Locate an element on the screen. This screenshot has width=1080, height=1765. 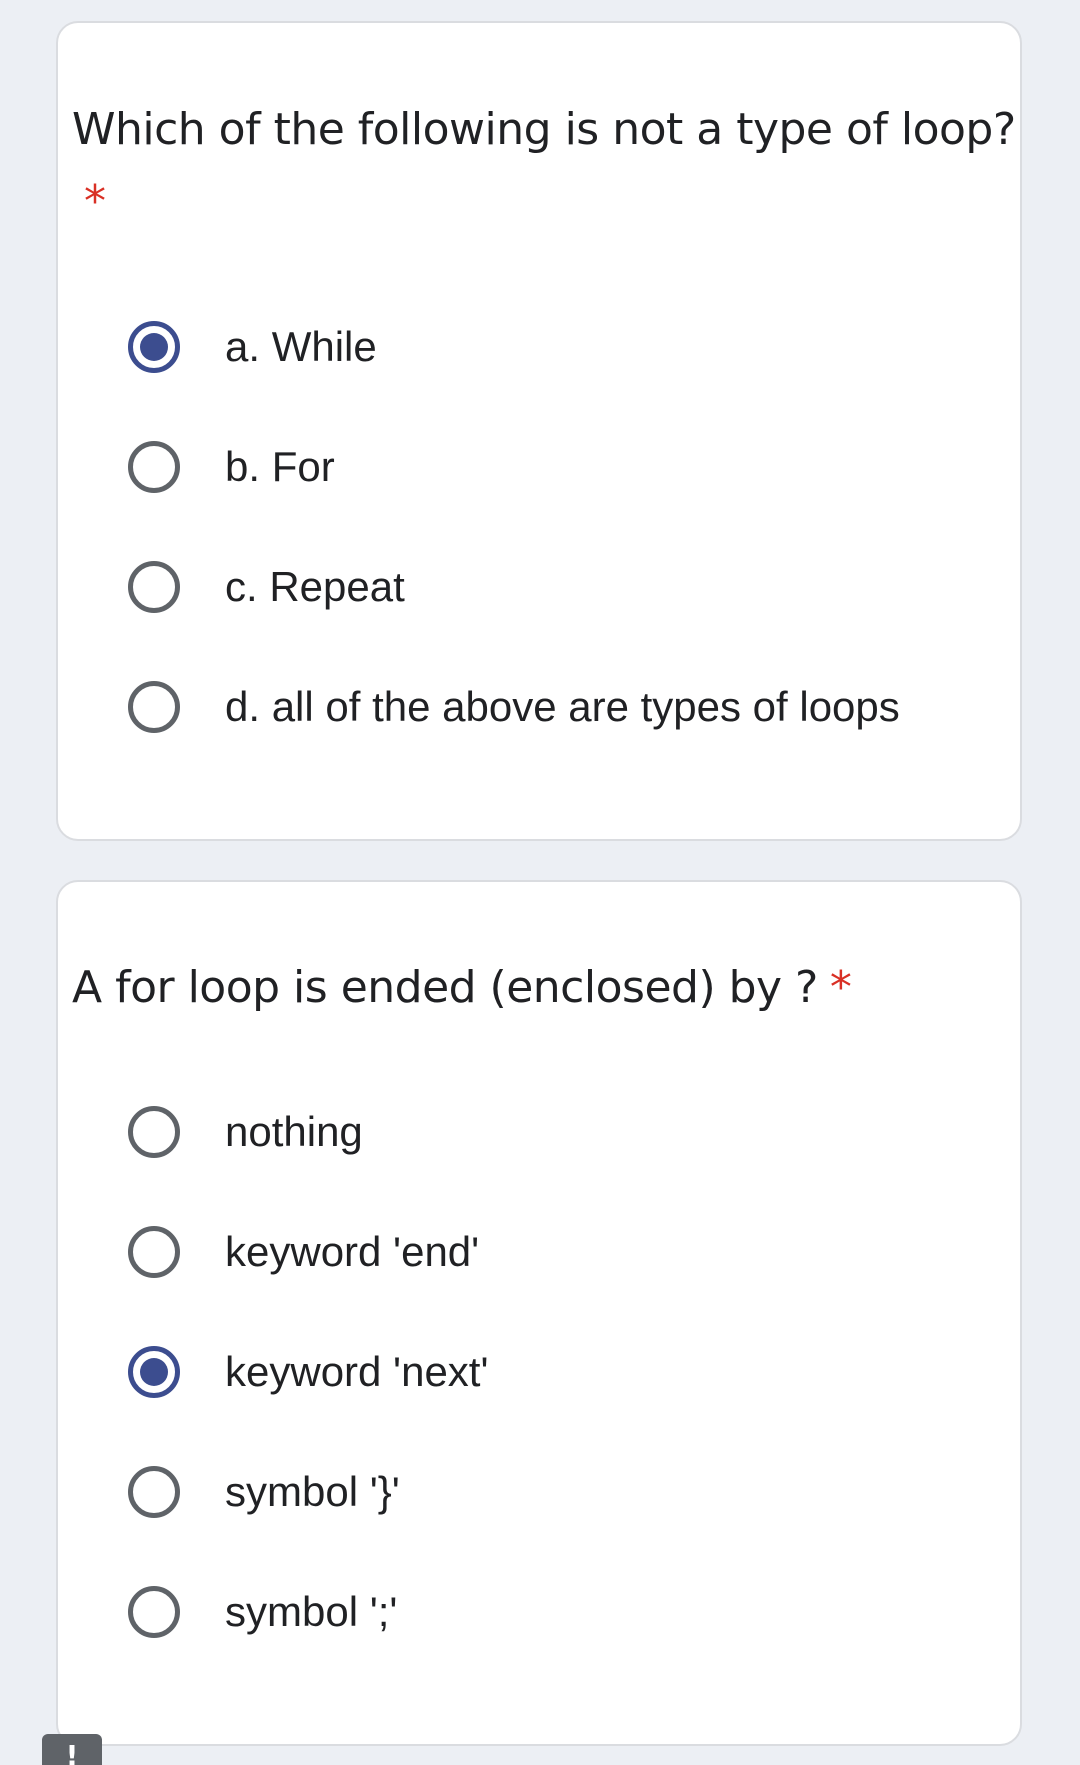
radio-option-while: a. While is located at coordinates (252, 347).